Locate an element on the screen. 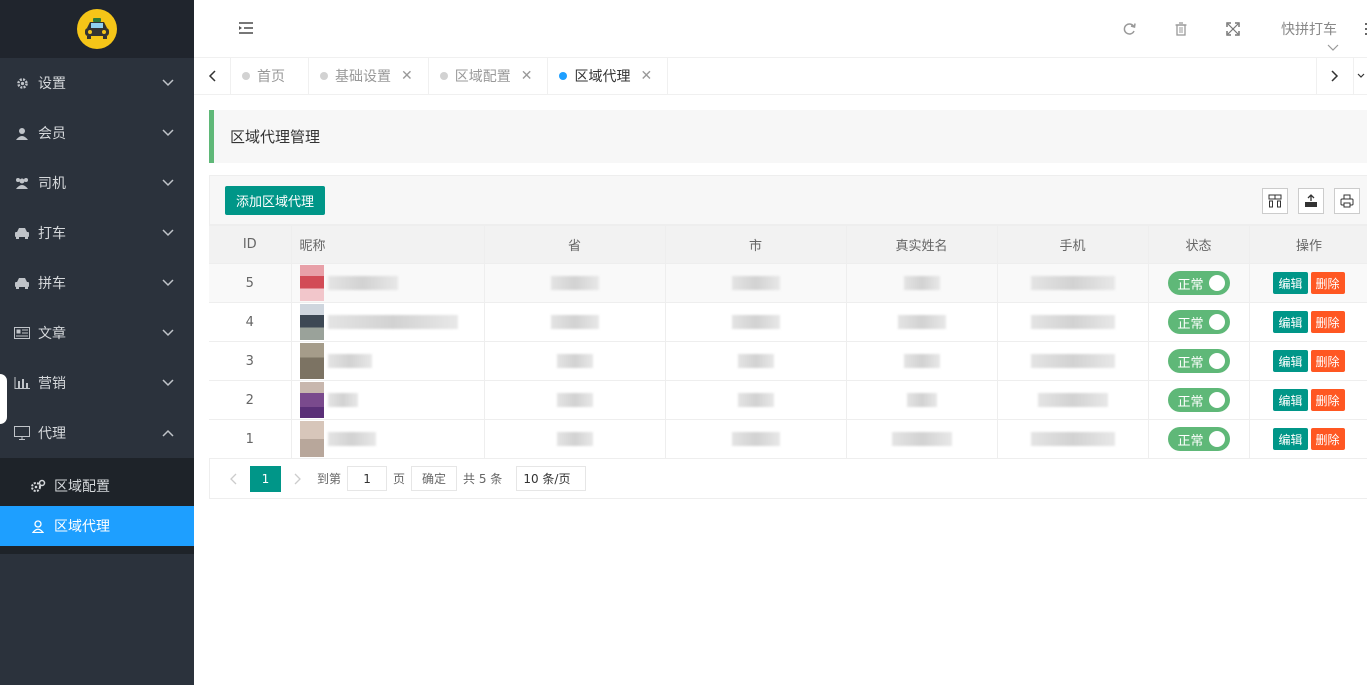  goto-page-input is located at coordinates (367, 478).